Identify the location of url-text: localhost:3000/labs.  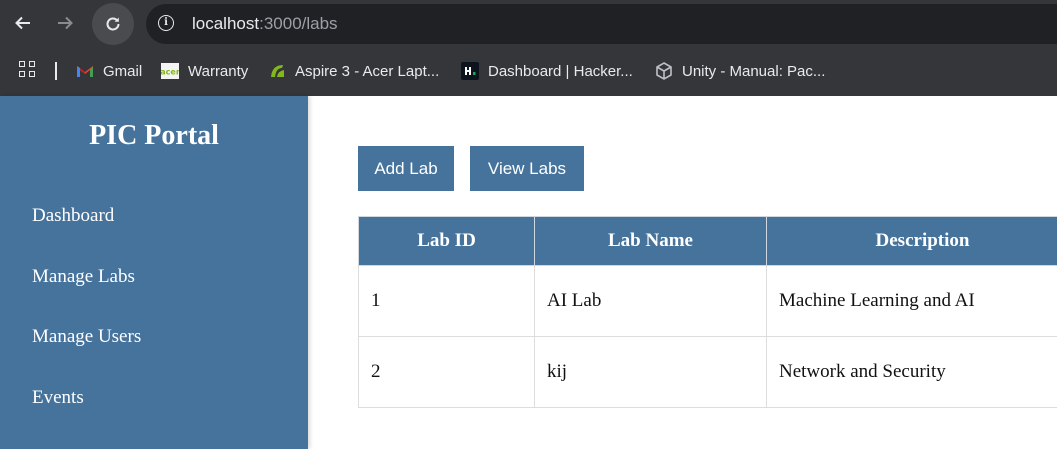
(265, 24).